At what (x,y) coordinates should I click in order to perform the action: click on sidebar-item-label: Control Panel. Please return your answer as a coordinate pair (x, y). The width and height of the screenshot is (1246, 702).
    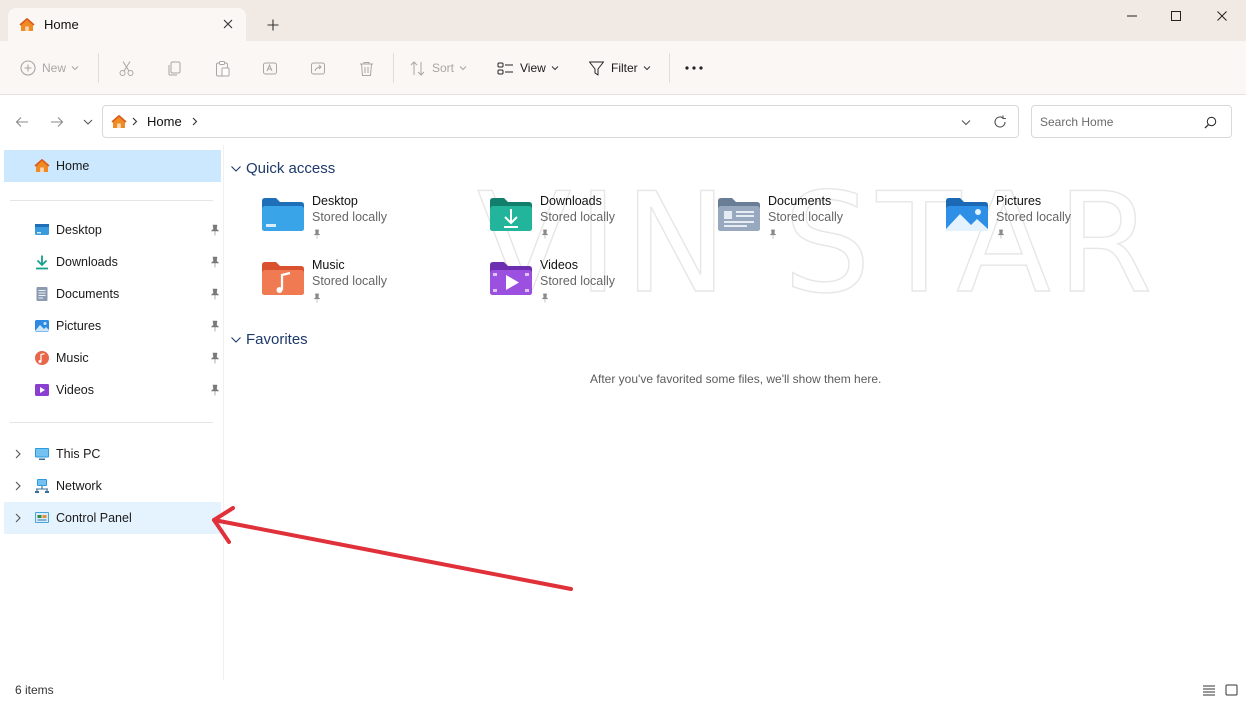
    Looking at the image, I should click on (94, 518).